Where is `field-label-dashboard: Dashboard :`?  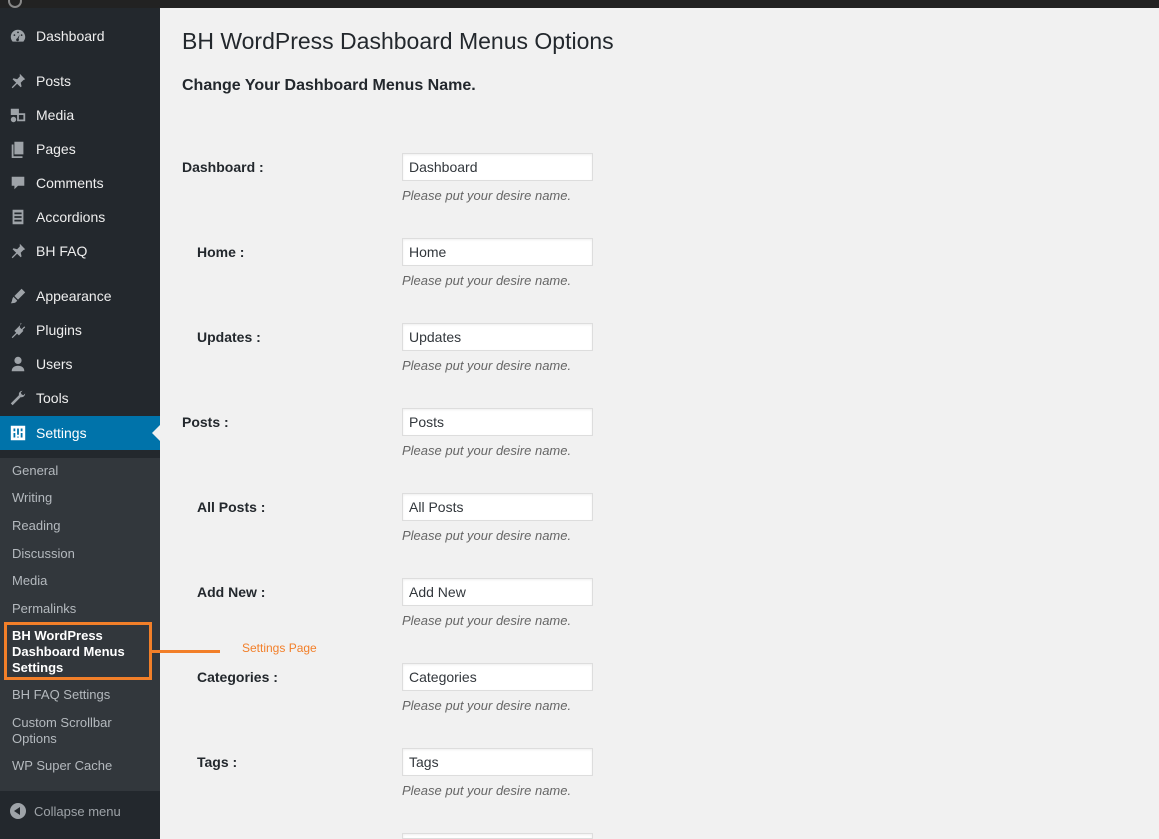
field-label-dashboard: Dashboard : is located at coordinates (223, 167).